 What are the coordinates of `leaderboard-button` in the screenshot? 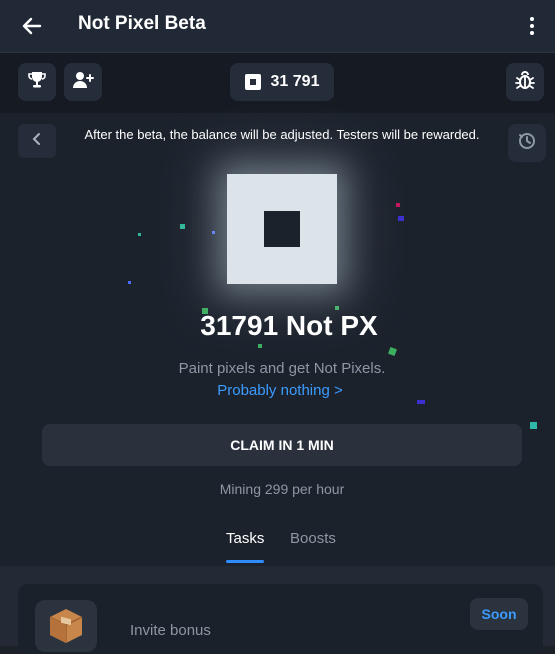 It's located at (37, 82).